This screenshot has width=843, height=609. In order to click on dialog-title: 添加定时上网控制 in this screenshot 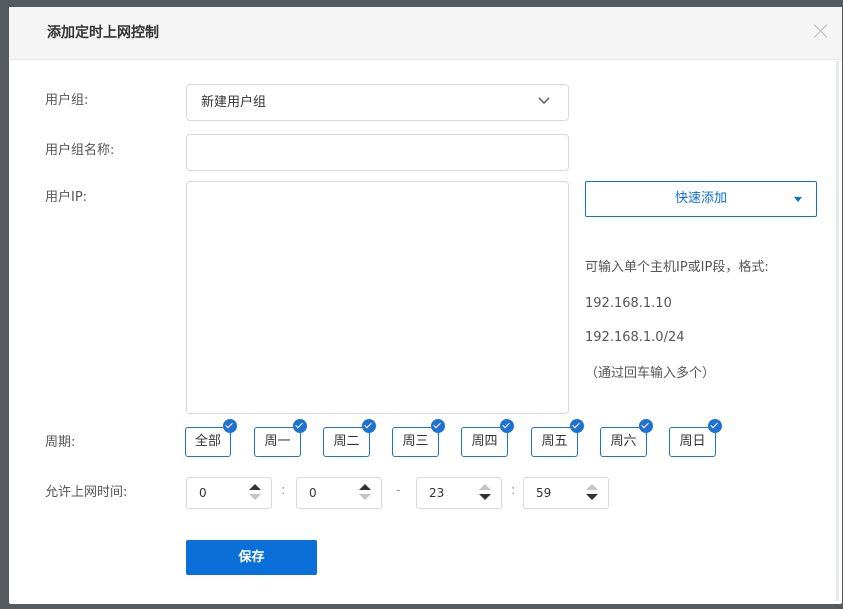, I will do `click(103, 33)`.